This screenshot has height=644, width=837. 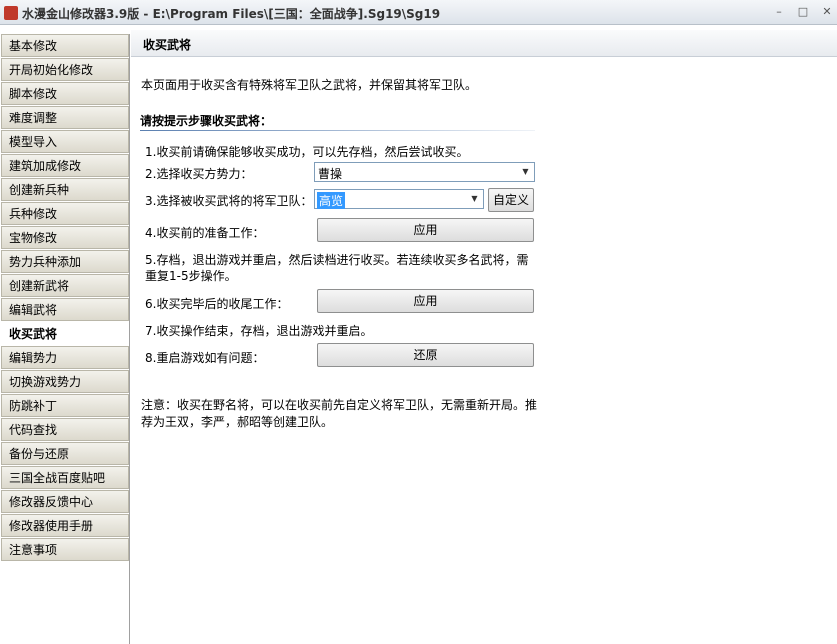 I want to click on custom-button: 自定义, so click(x=511, y=200).